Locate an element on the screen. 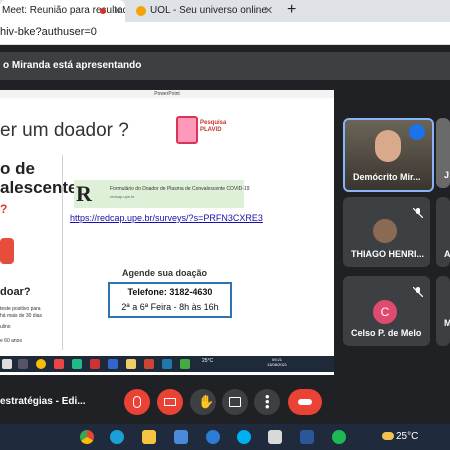 Image resolution: width=450 pixels, height=450 pixels. tab-meet: Meet: Reunião para resultad ✕ is located at coordinates (62, 11).